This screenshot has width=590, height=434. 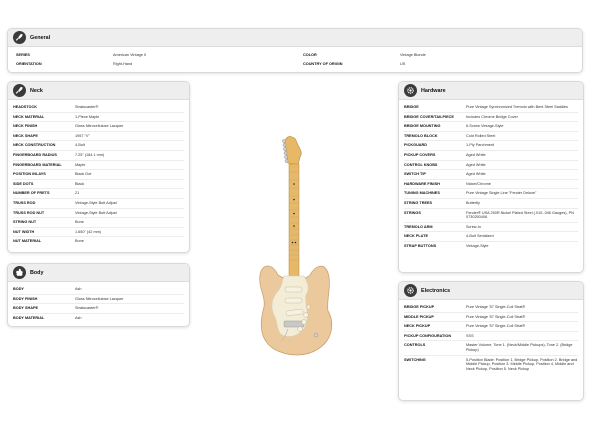 What do you see at coordinates (428, 335) in the screenshot?
I see `spec-label: PICKUP CONFIGURATION` at bounding box center [428, 335].